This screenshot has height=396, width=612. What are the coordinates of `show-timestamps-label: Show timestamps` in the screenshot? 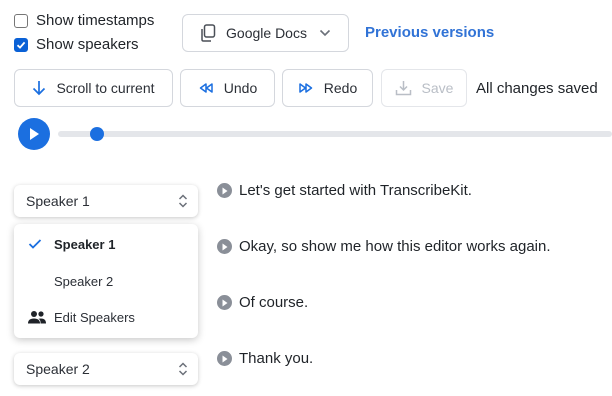 It's located at (95, 20).